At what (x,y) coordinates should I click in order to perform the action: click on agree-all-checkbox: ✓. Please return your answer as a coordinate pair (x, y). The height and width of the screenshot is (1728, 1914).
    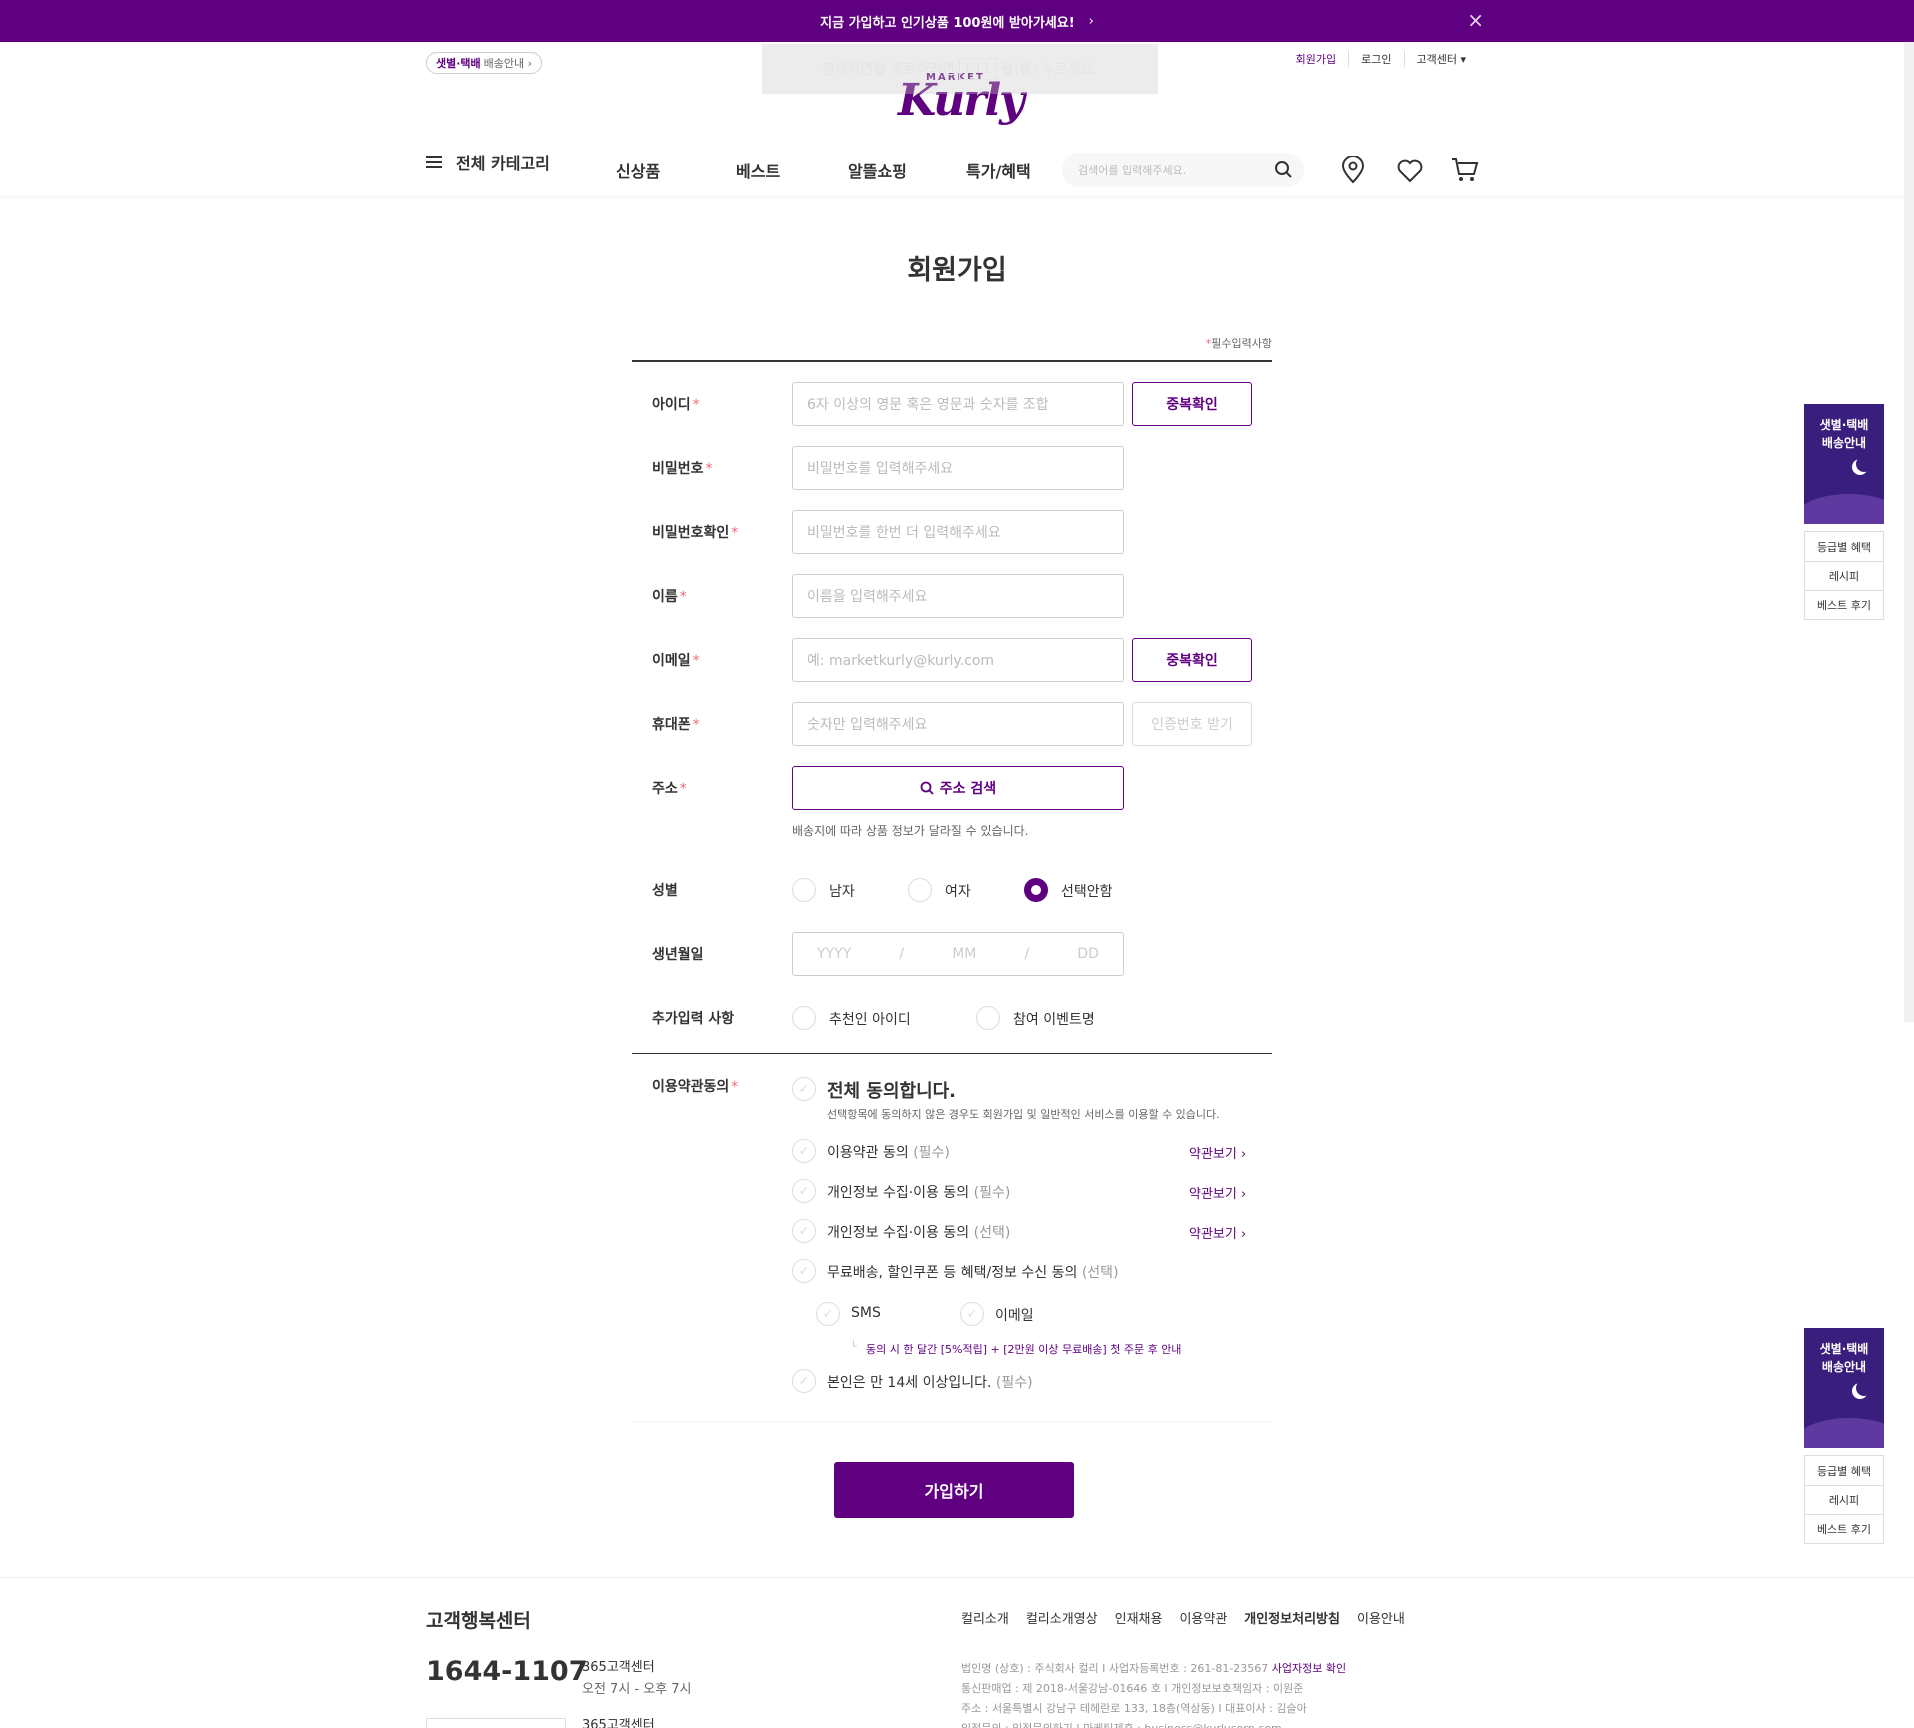
    Looking at the image, I should click on (804, 1089).